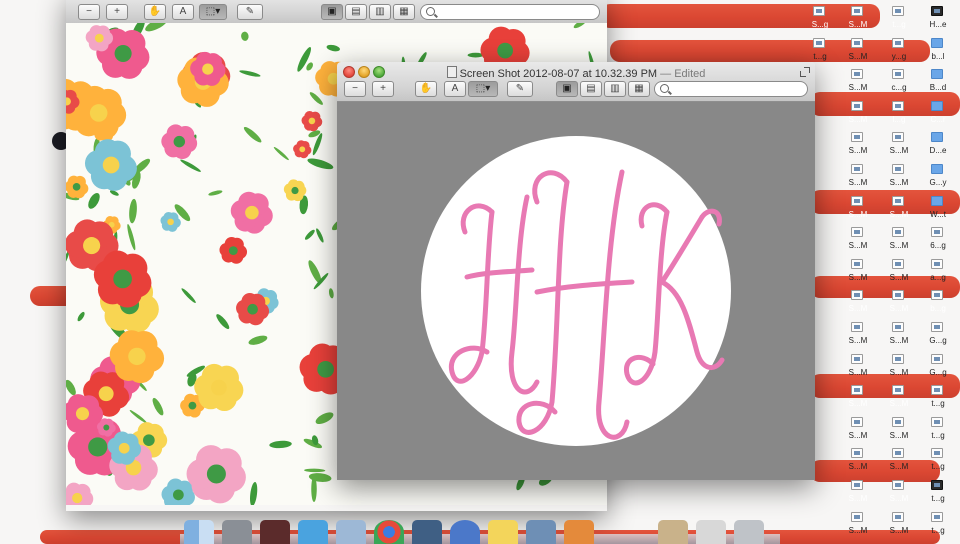 The width and height of the screenshot is (960, 544). I want to click on finder-icon, so click(199, 532).